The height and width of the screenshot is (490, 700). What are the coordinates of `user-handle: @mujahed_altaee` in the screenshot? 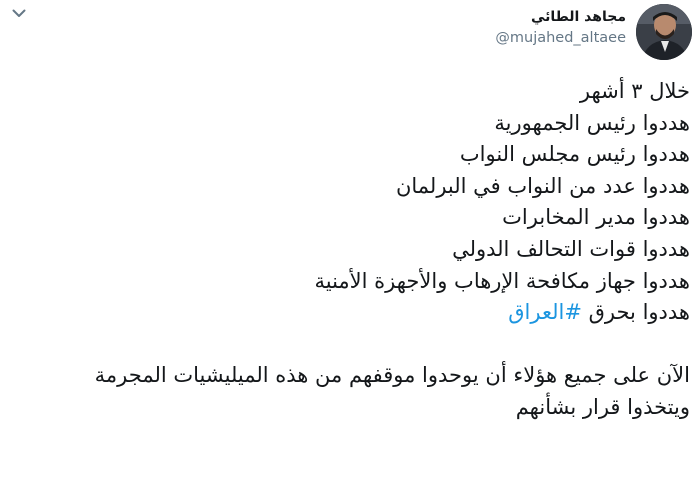 It's located at (560, 38).